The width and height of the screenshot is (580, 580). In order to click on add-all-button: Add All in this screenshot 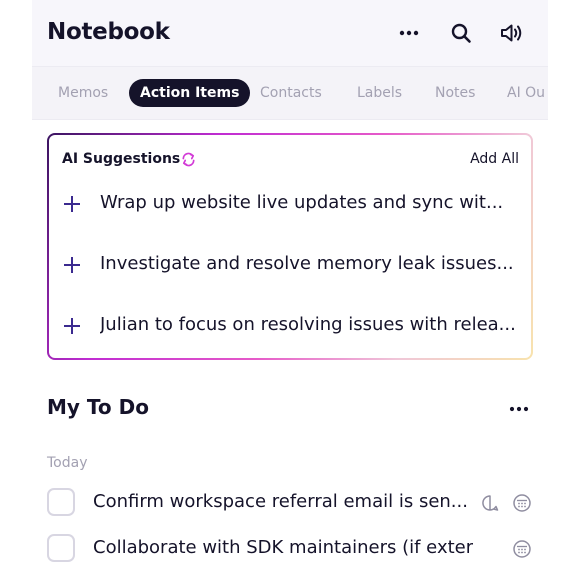, I will do `click(494, 159)`.